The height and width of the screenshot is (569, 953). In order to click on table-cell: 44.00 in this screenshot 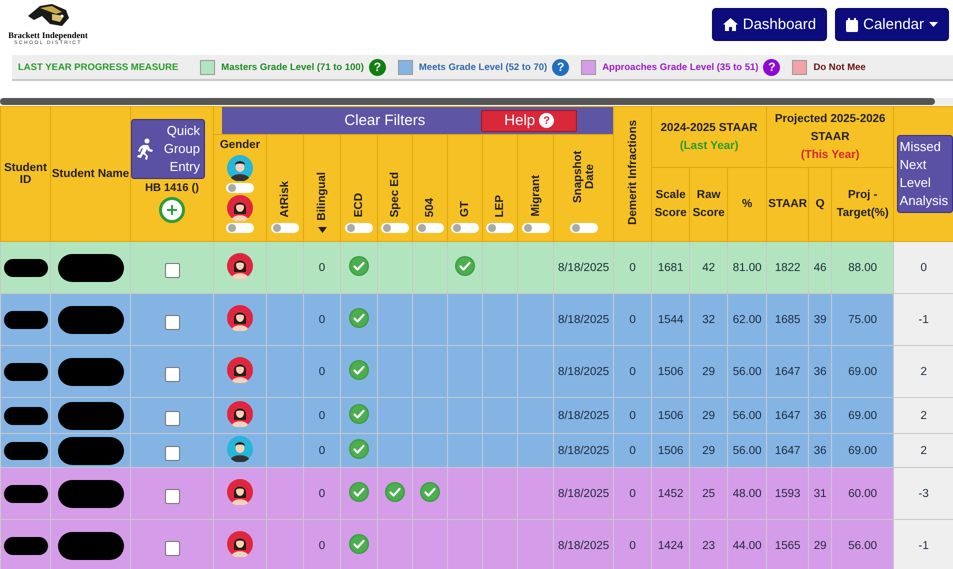, I will do `click(747, 546)`.